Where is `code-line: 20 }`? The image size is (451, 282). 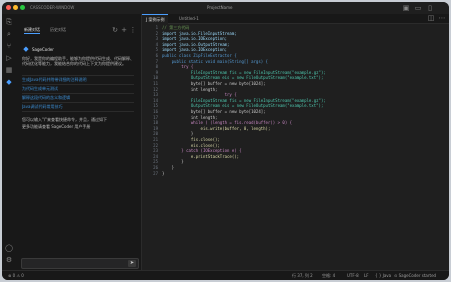 code-line: 20 } is located at coordinates (295, 133).